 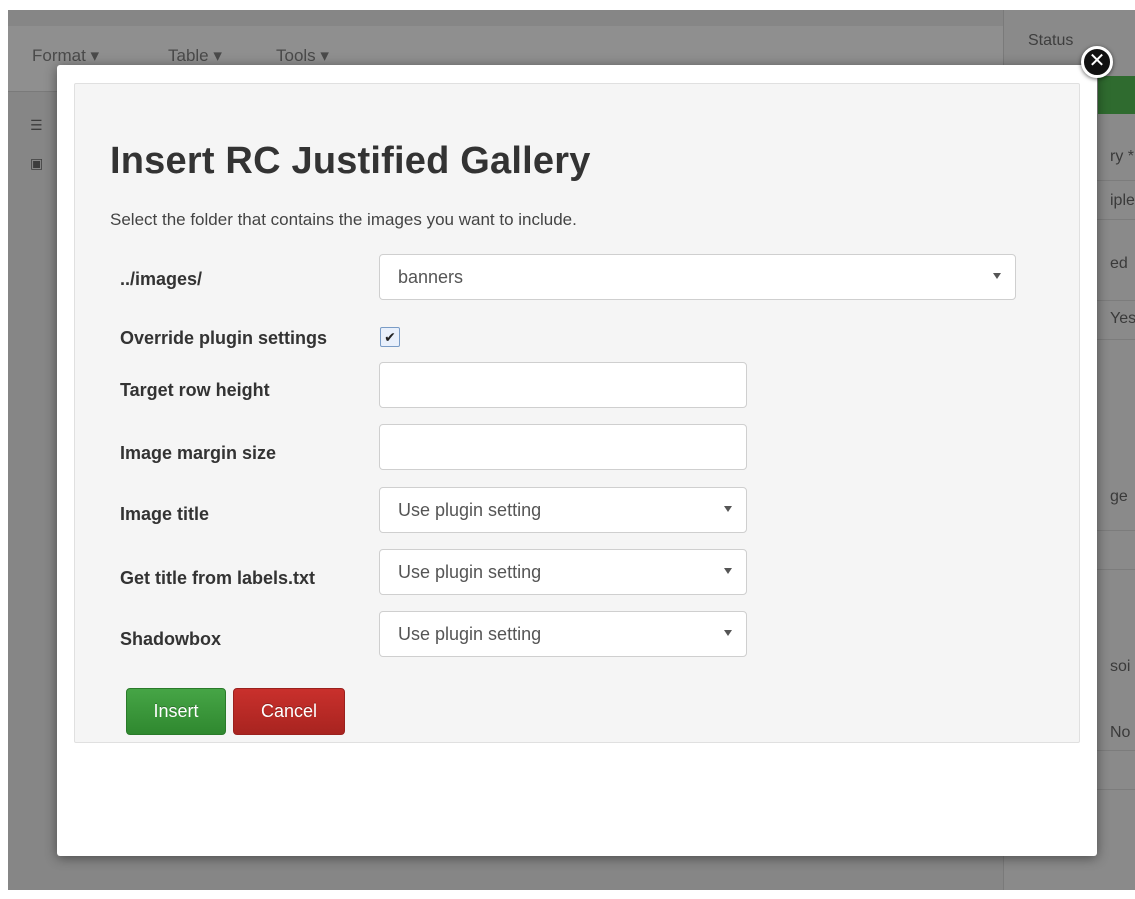 What do you see at coordinates (1122, 156) in the screenshot?
I see `sidebar-fragment: ry *` at bounding box center [1122, 156].